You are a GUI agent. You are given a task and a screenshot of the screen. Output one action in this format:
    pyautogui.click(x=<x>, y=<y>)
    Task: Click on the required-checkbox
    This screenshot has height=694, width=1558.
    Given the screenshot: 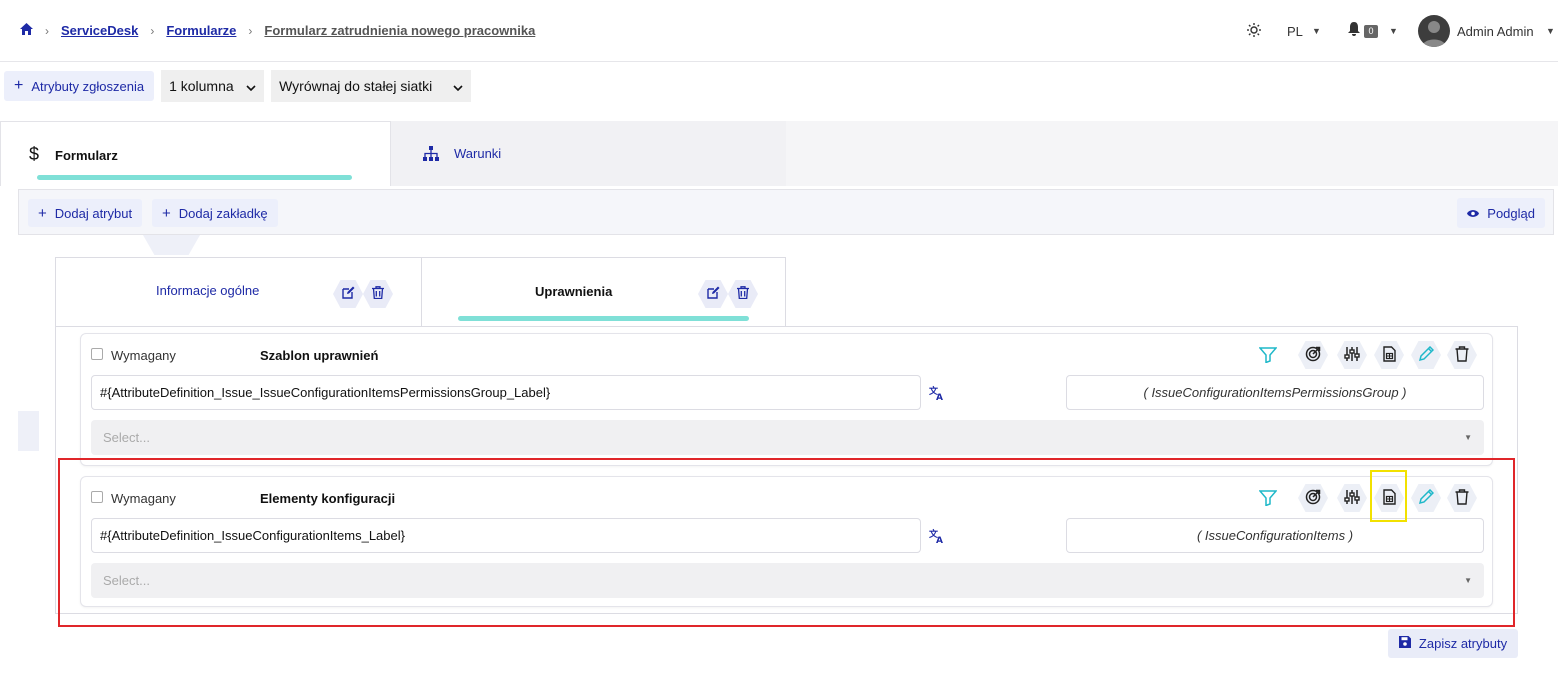 What is the action you would take?
    pyautogui.click(x=97, y=354)
    